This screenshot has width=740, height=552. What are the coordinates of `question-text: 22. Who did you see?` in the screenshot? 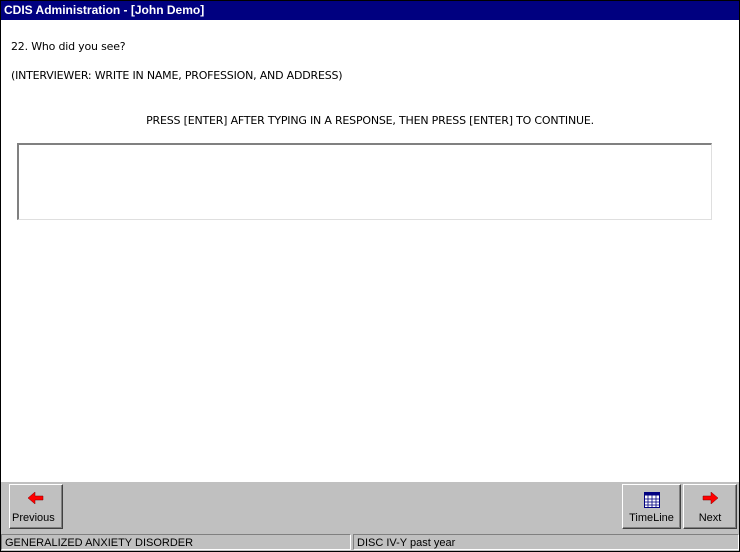 It's located at (68, 46).